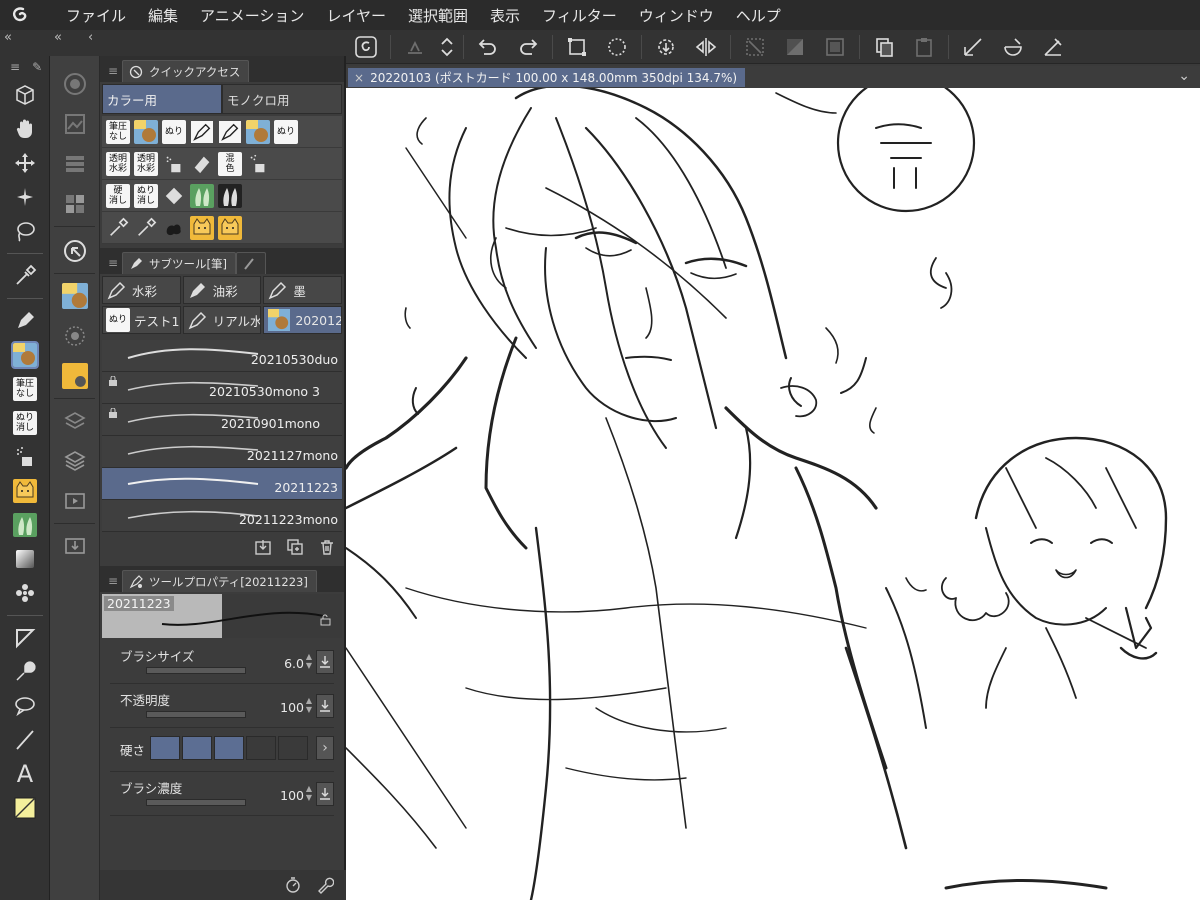 The image size is (1200, 900). What do you see at coordinates (141, 320) in the screenshot?
I see `subtool-group-test: ぬり テスト1` at bounding box center [141, 320].